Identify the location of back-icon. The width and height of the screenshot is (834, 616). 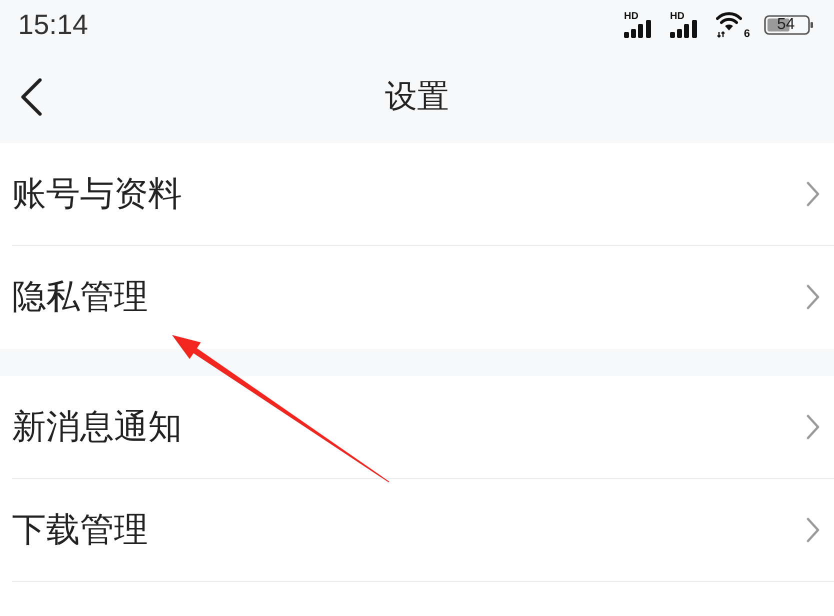
(31, 97).